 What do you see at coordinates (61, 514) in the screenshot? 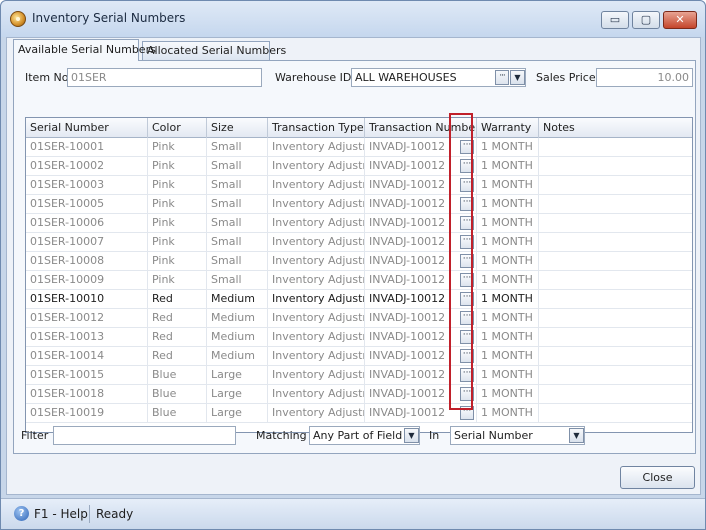
I see `help-shortcut: F1 - Help` at bounding box center [61, 514].